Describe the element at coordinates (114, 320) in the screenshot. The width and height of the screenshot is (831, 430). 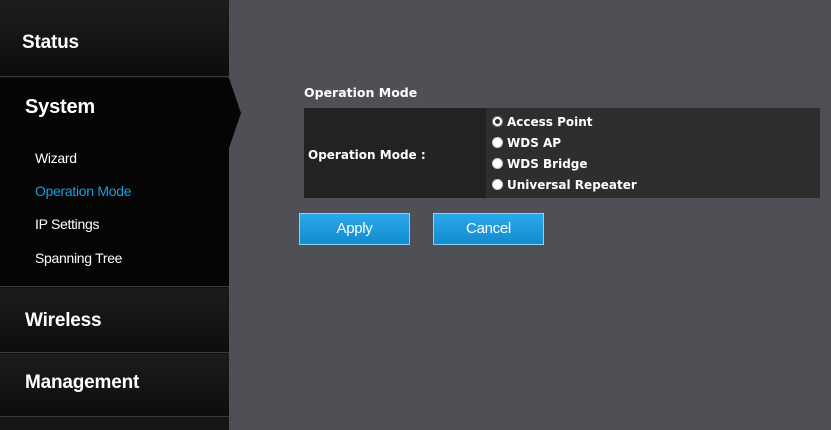
I see `sidebar-section-wireless: Wireless` at that location.